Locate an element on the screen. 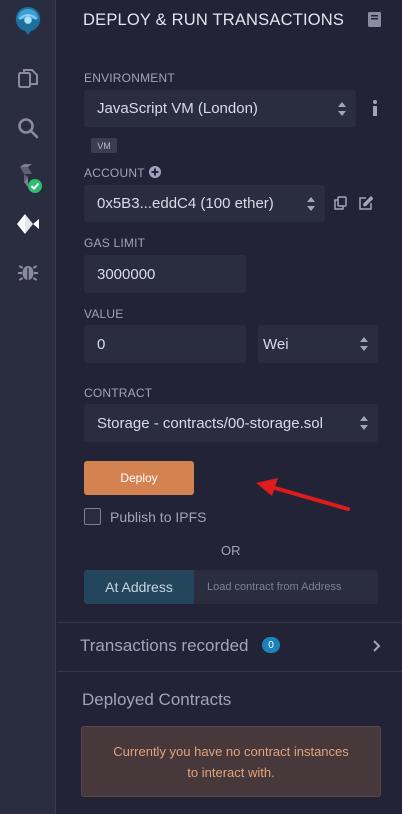 Image resolution: width=402 pixels, height=814 pixels. chevron-right-icon is located at coordinates (376, 646).